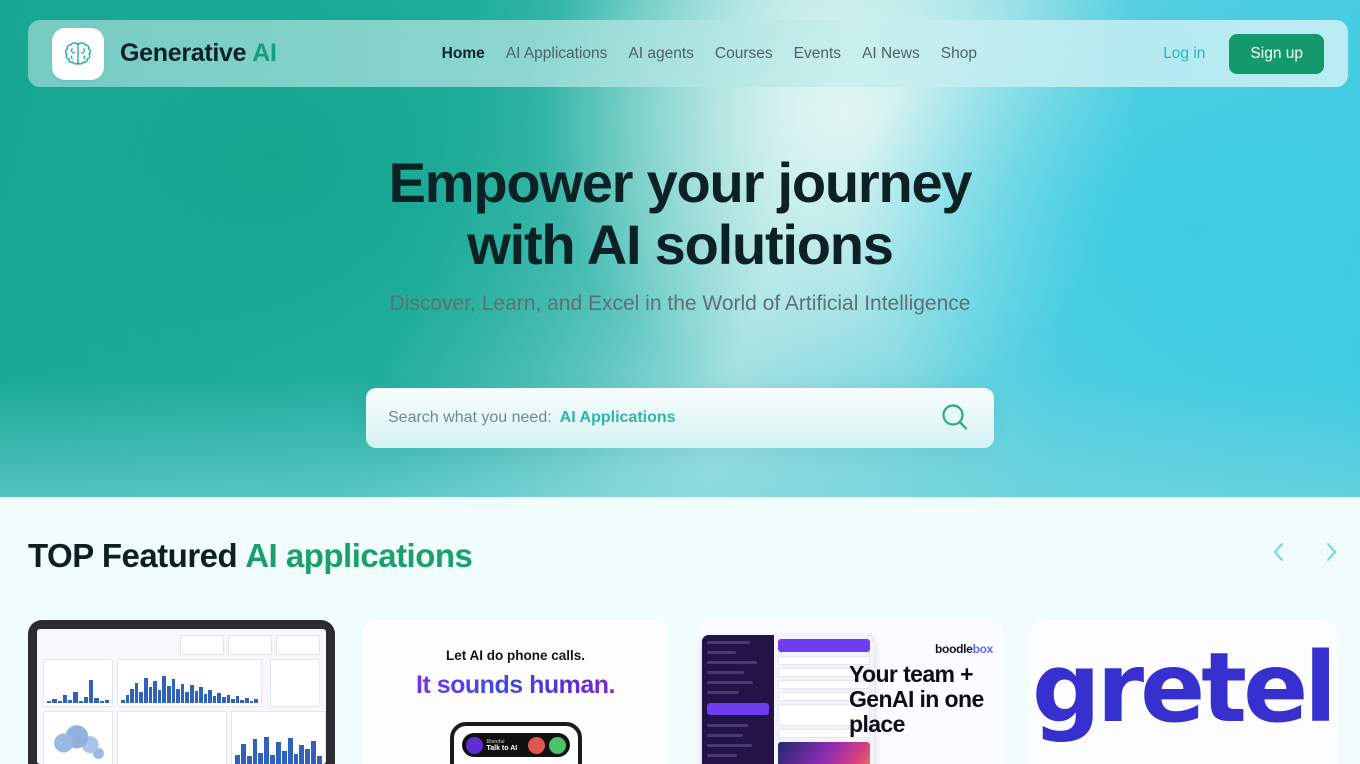 This screenshot has width=1360, height=764. I want to click on featured-card-boodlebox: boodlebox Your team + GenAI in one place, so click(849, 692).